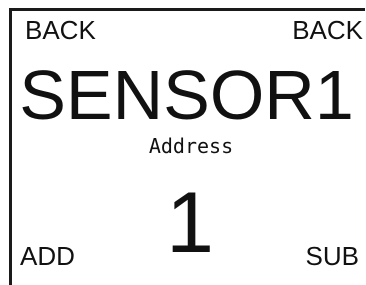  What do you see at coordinates (327, 30) in the screenshot?
I see `back-softkey-right: BACK` at bounding box center [327, 30].